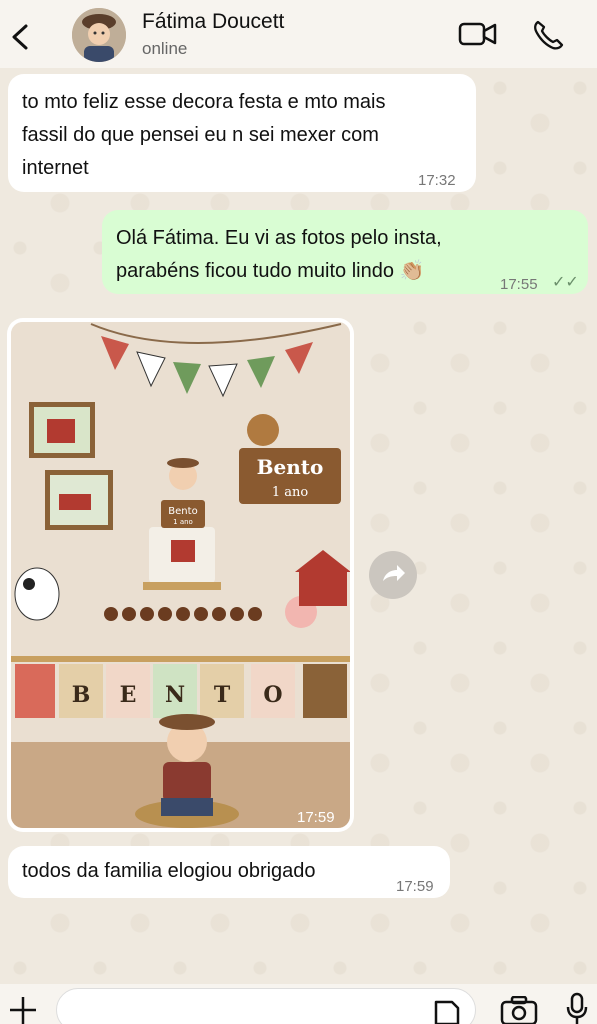  Describe the element at coordinates (446, 1011) in the screenshot. I see `sticker-icon` at that location.